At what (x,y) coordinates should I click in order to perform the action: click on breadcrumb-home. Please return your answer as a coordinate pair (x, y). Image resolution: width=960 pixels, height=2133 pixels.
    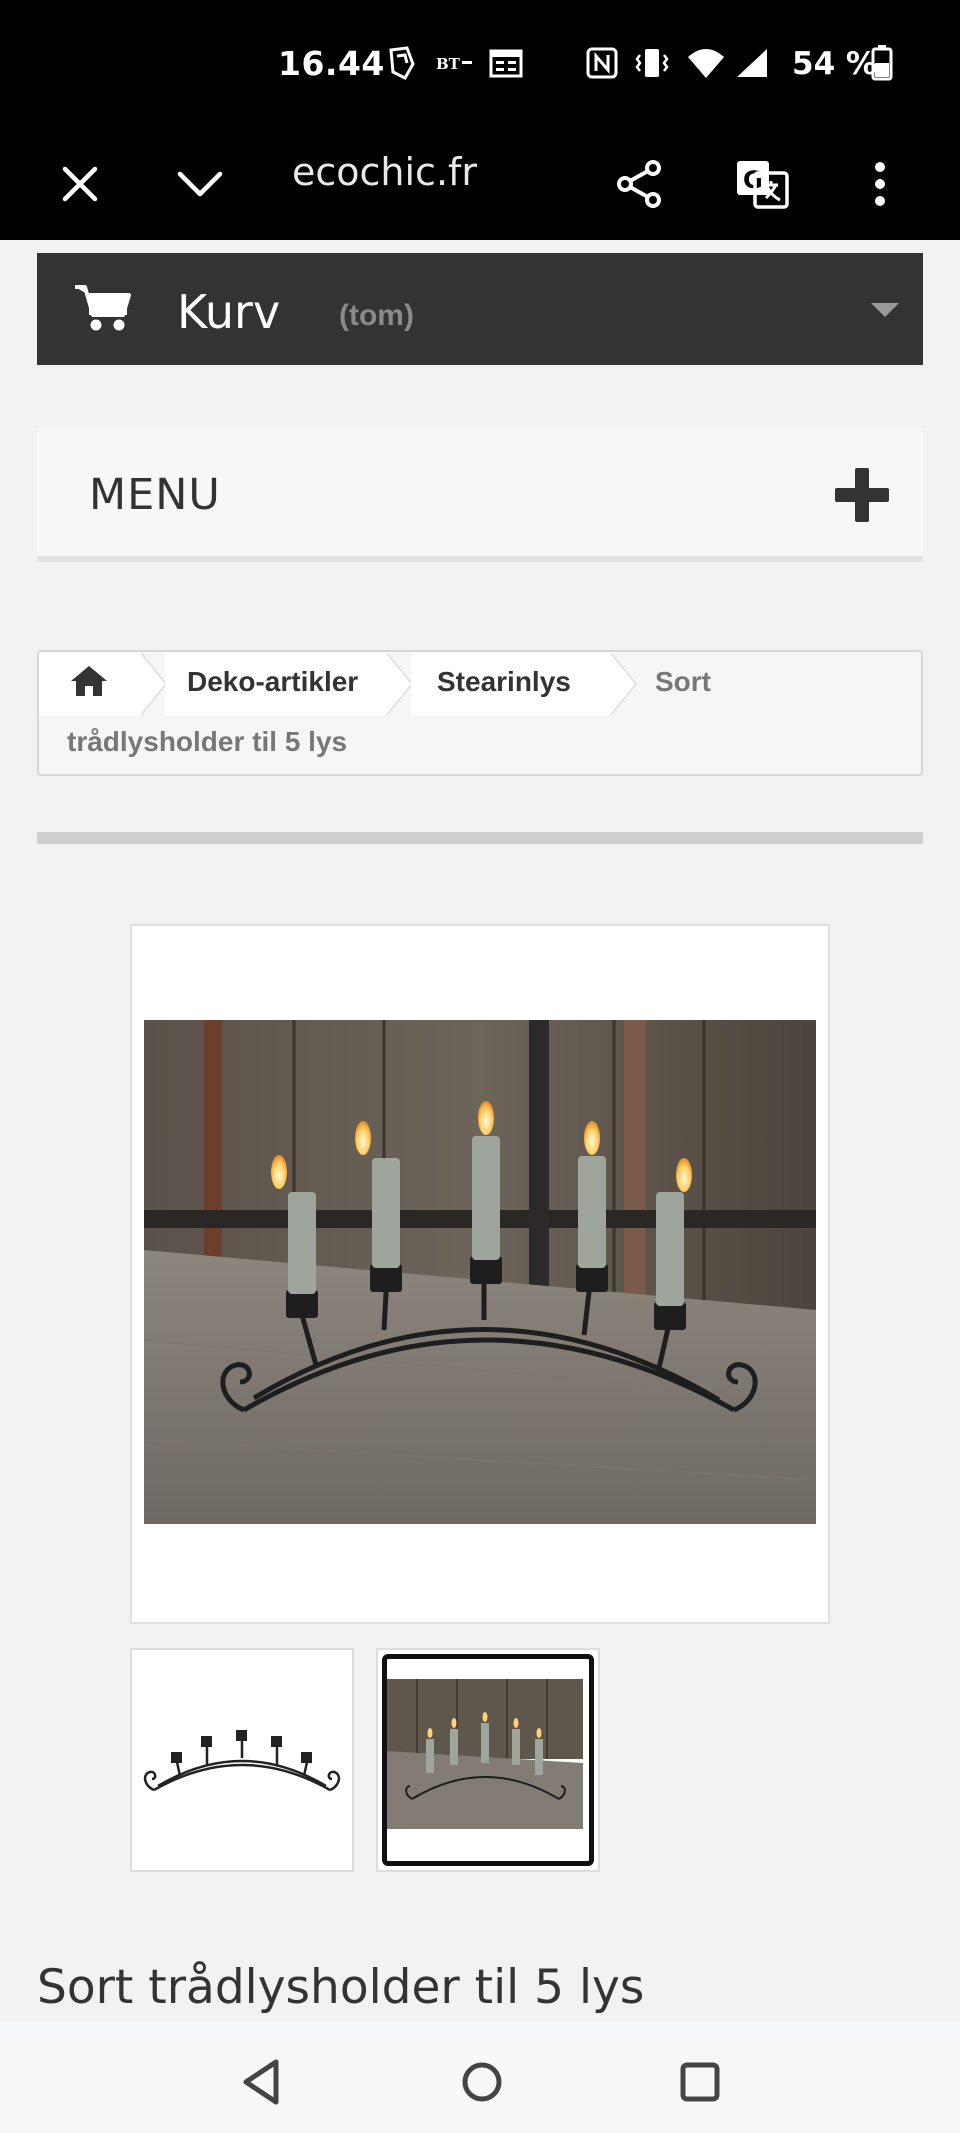
    Looking at the image, I should click on (90, 684).